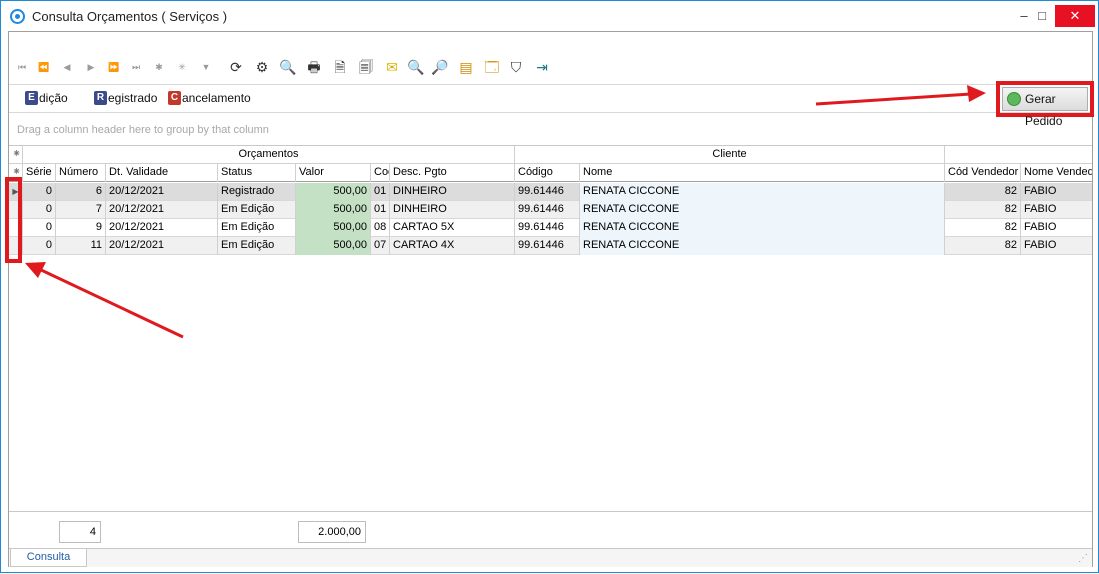 The image size is (1099, 574). What do you see at coordinates (762, 173) in the screenshot?
I see `col-nome: Nome` at bounding box center [762, 173].